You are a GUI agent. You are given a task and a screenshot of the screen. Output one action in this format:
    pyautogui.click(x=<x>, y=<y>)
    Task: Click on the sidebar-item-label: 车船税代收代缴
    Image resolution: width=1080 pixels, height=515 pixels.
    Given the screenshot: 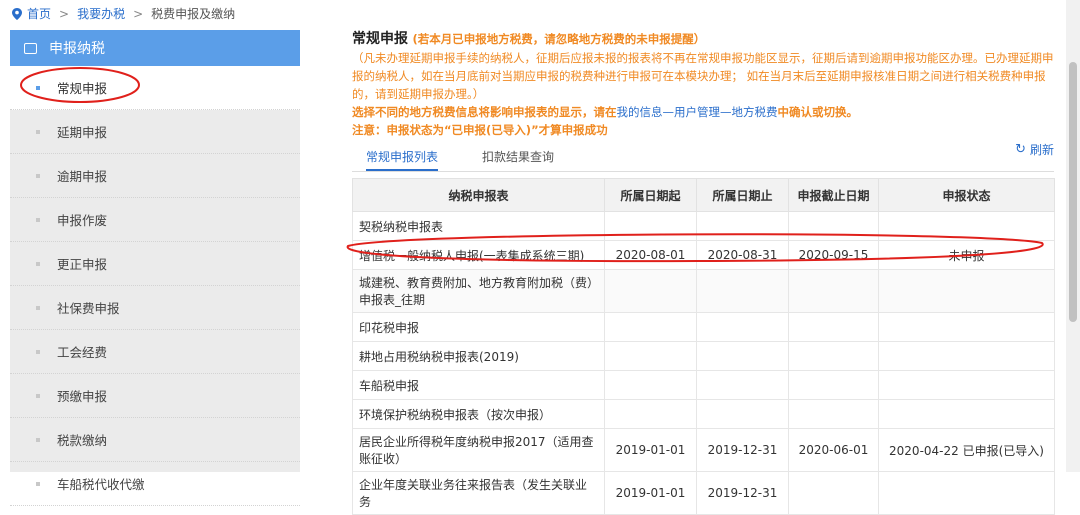 What is the action you would take?
    pyautogui.click(x=101, y=484)
    